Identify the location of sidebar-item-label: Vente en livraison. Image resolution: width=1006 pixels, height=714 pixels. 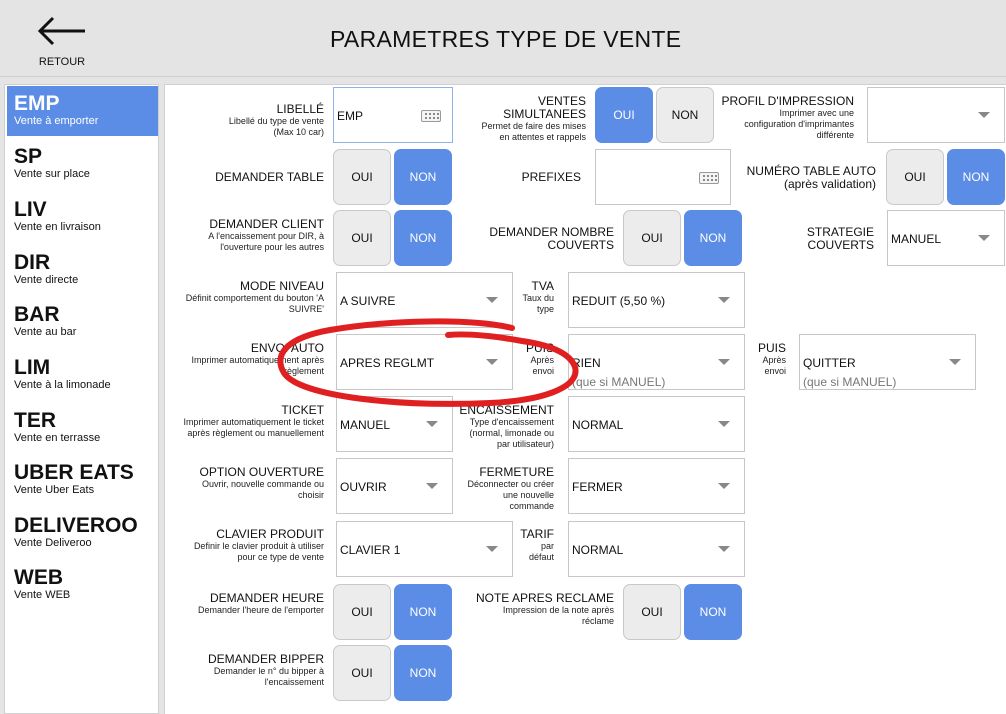
(57, 227).